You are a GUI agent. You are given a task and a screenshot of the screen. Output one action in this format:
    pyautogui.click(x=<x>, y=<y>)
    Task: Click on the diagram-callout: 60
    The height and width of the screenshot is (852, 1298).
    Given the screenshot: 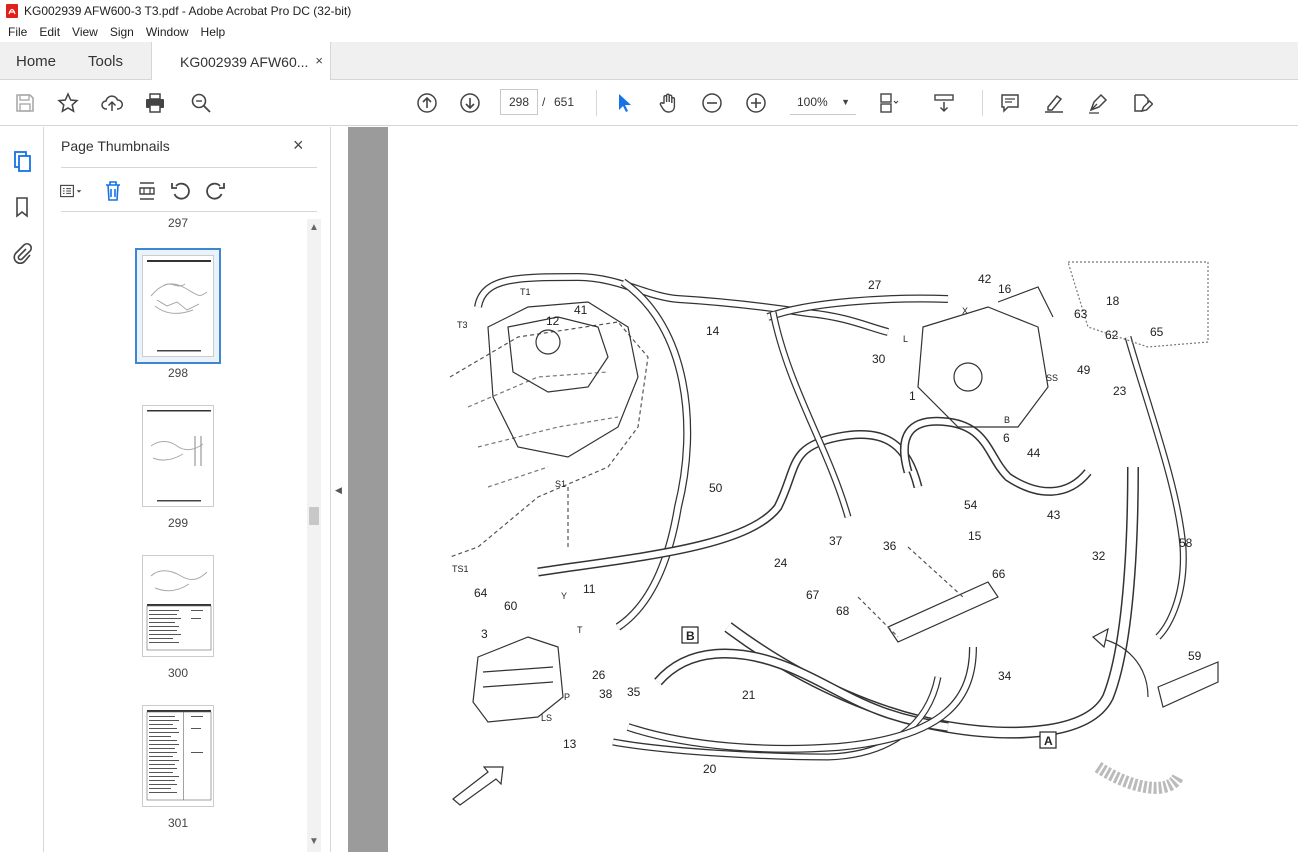 What is the action you would take?
    pyautogui.click(x=511, y=606)
    